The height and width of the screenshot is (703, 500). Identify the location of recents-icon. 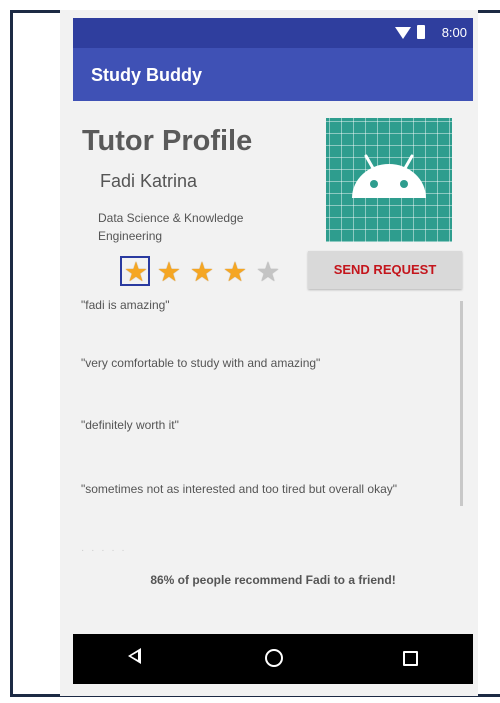
(410, 658).